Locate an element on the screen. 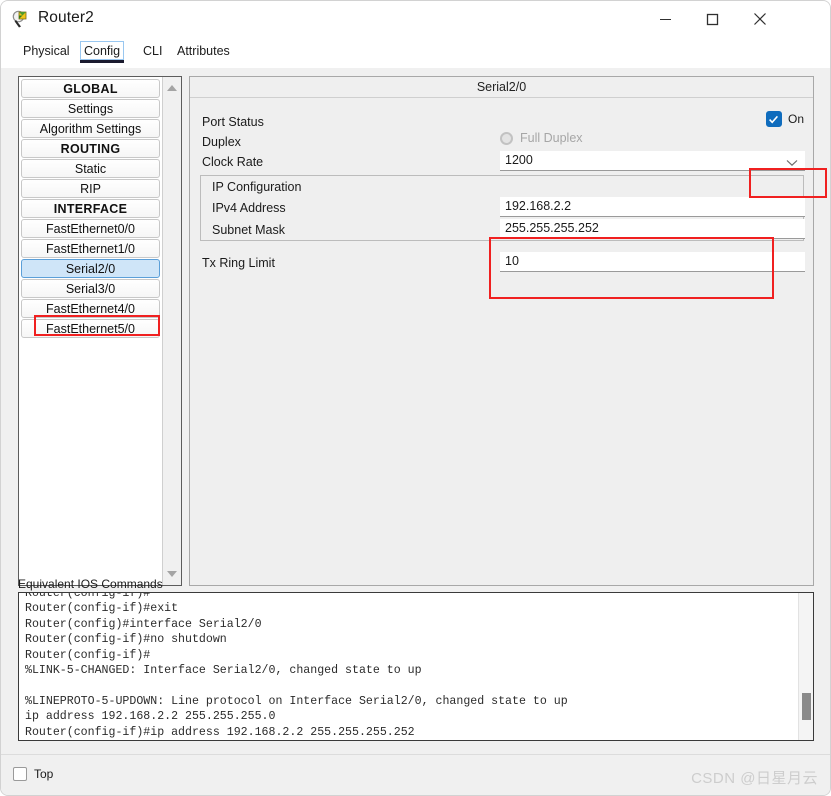 The width and height of the screenshot is (831, 796). close-button is located at coordinates (759, 19).